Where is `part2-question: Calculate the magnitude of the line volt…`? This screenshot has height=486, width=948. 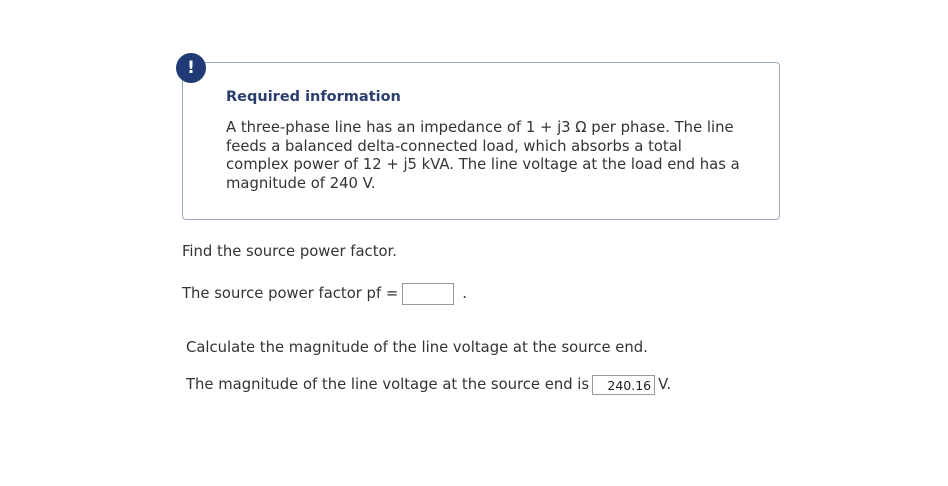
part2-question: Calculate the magnitude of the line volt… is located at coordinates (417, 347).